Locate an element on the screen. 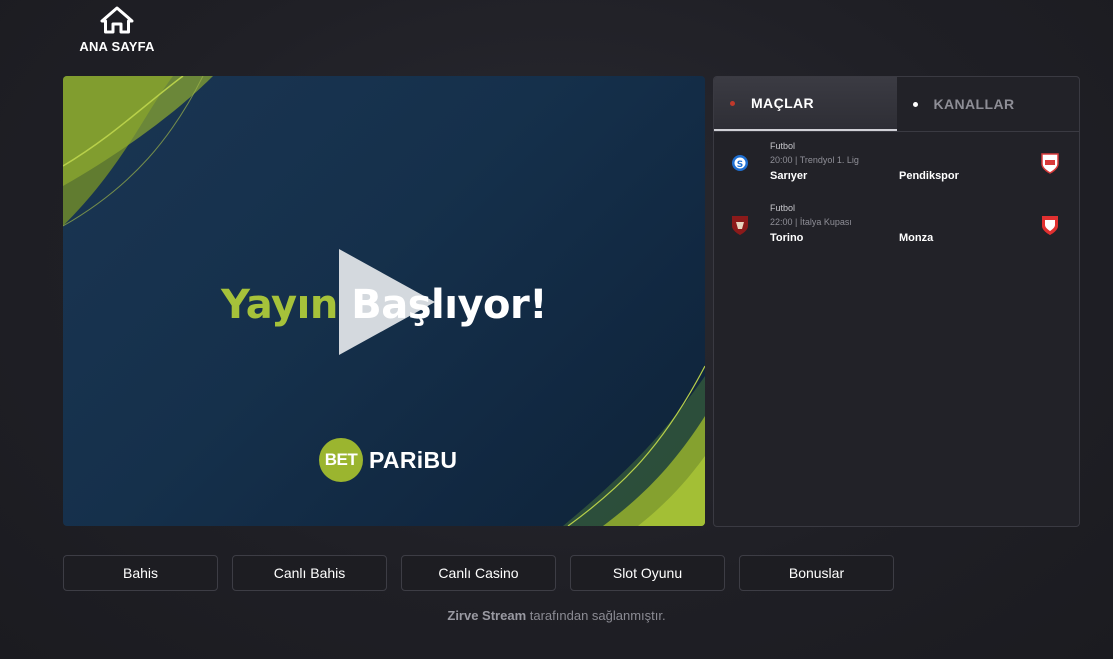  footer-text: tarafından sağlanmıştır. is located at coordinates (596, 615).